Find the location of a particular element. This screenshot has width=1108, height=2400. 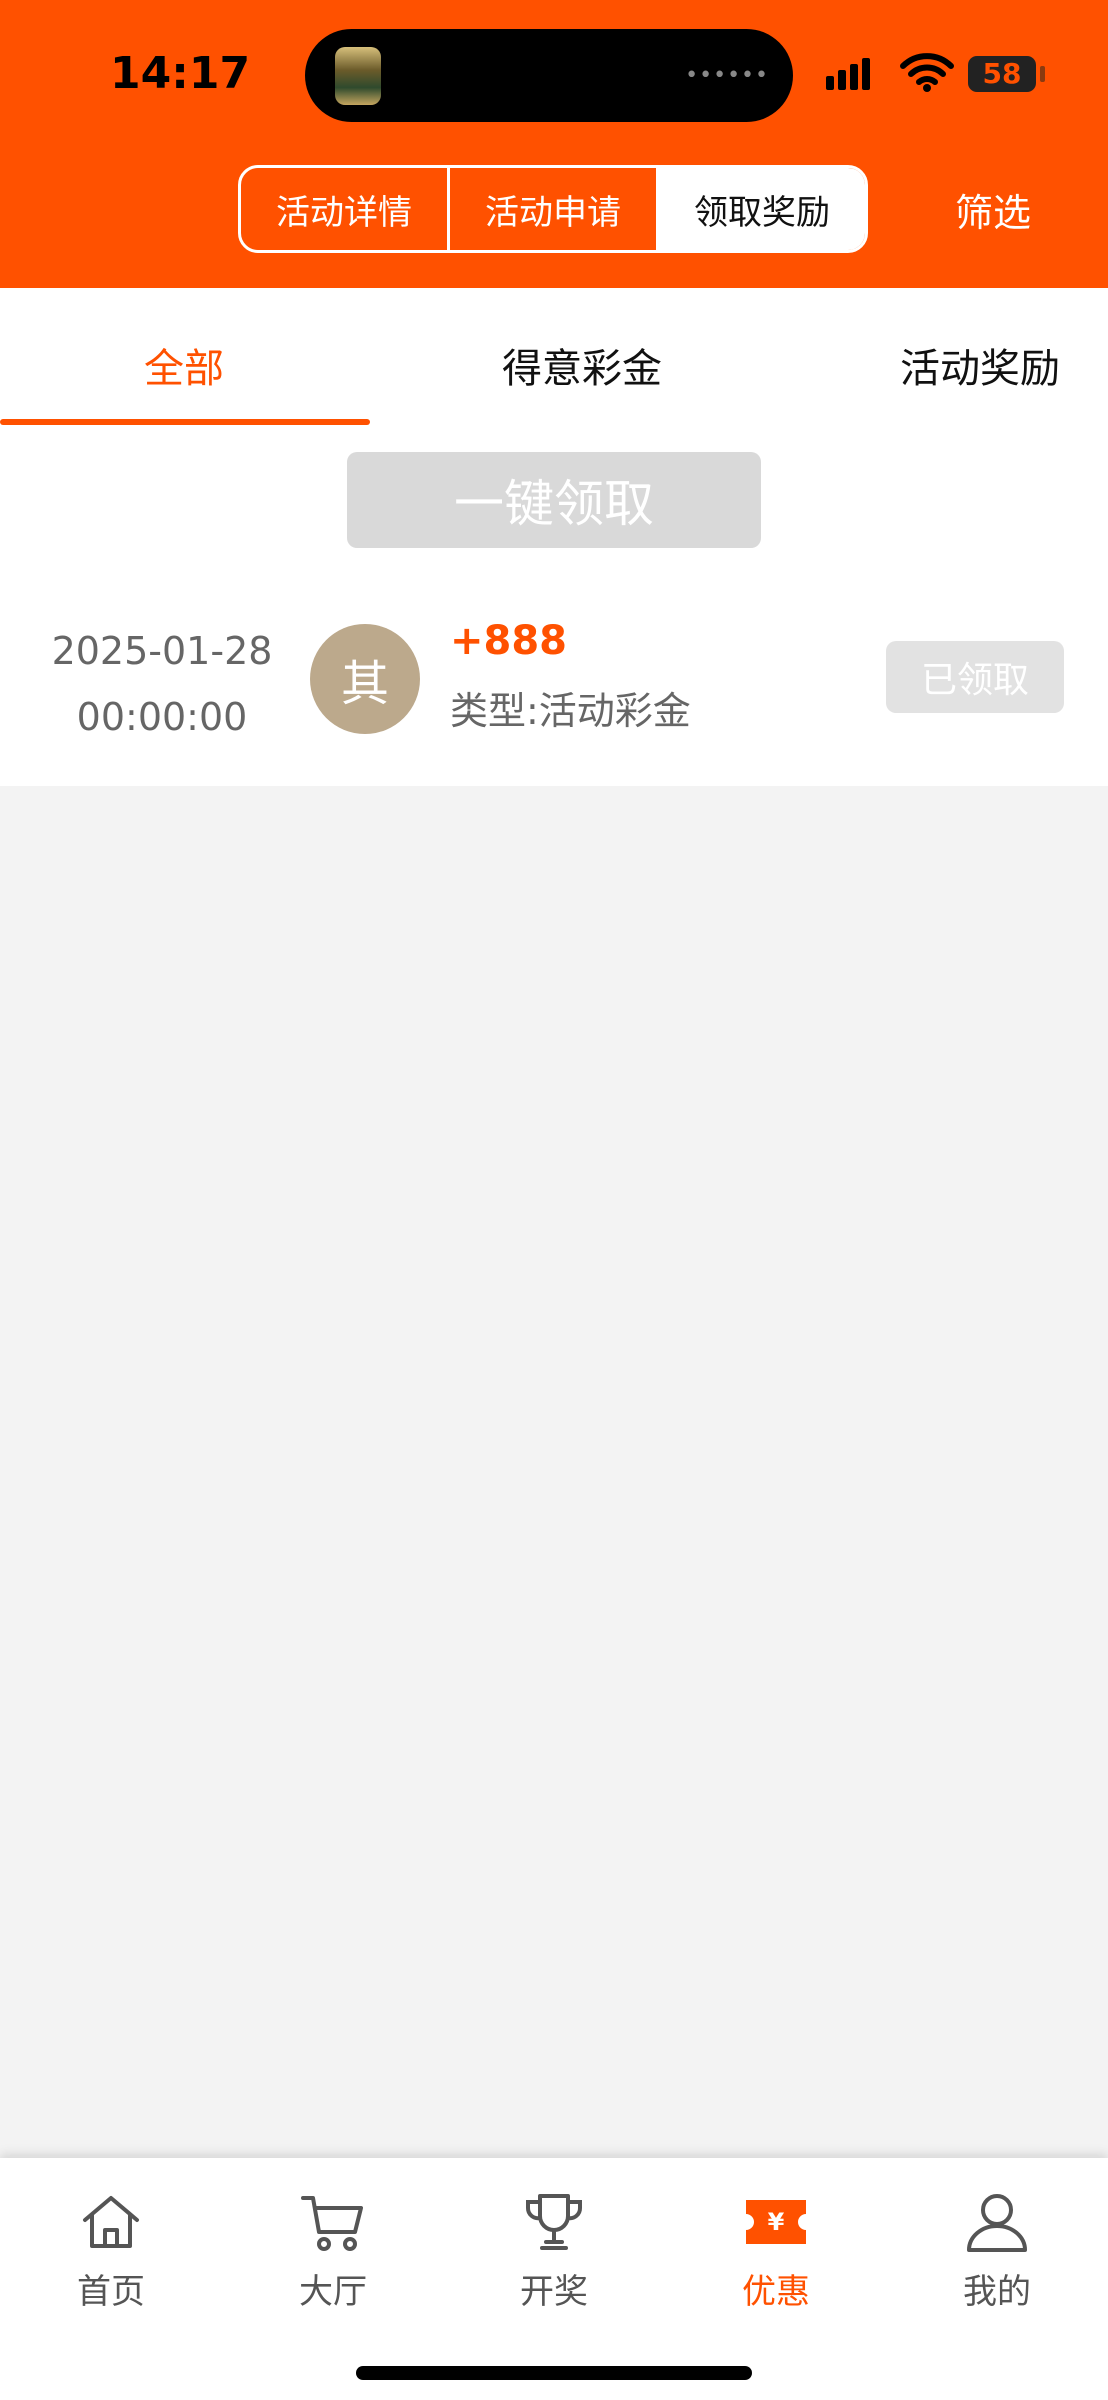

tab-activity-rewards: 活动奖励 is located at coordinates (980, 365).